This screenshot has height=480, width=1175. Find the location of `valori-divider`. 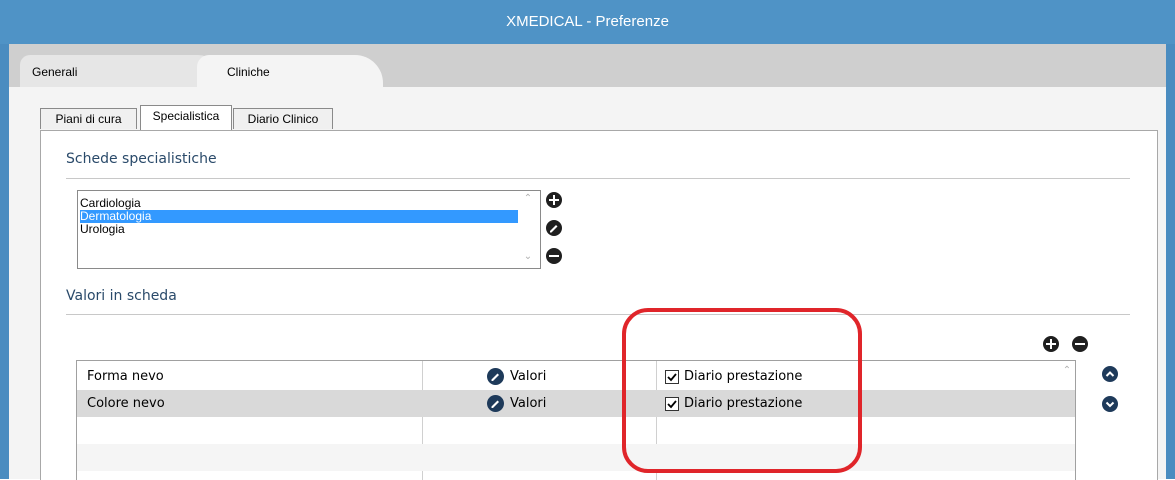

valori-divider is located at coordinates (598, 314).